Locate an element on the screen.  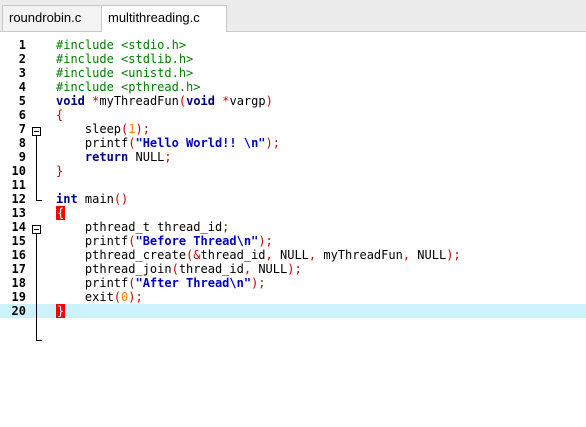
code-token: #include <unistd.h> is located at coordinates (125, 73).